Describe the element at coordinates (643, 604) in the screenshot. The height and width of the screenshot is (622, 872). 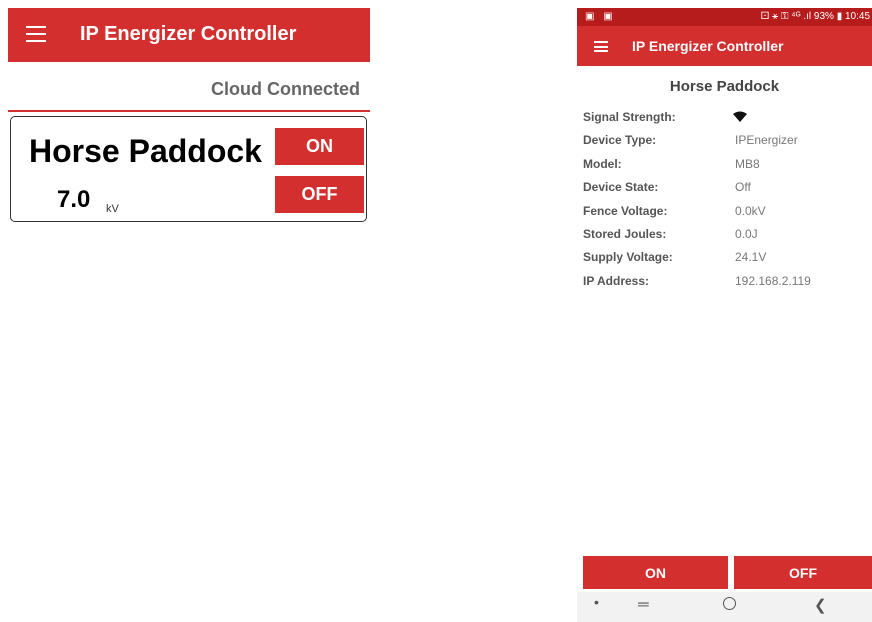
I see `recent-apps-icon: ═` at that location.